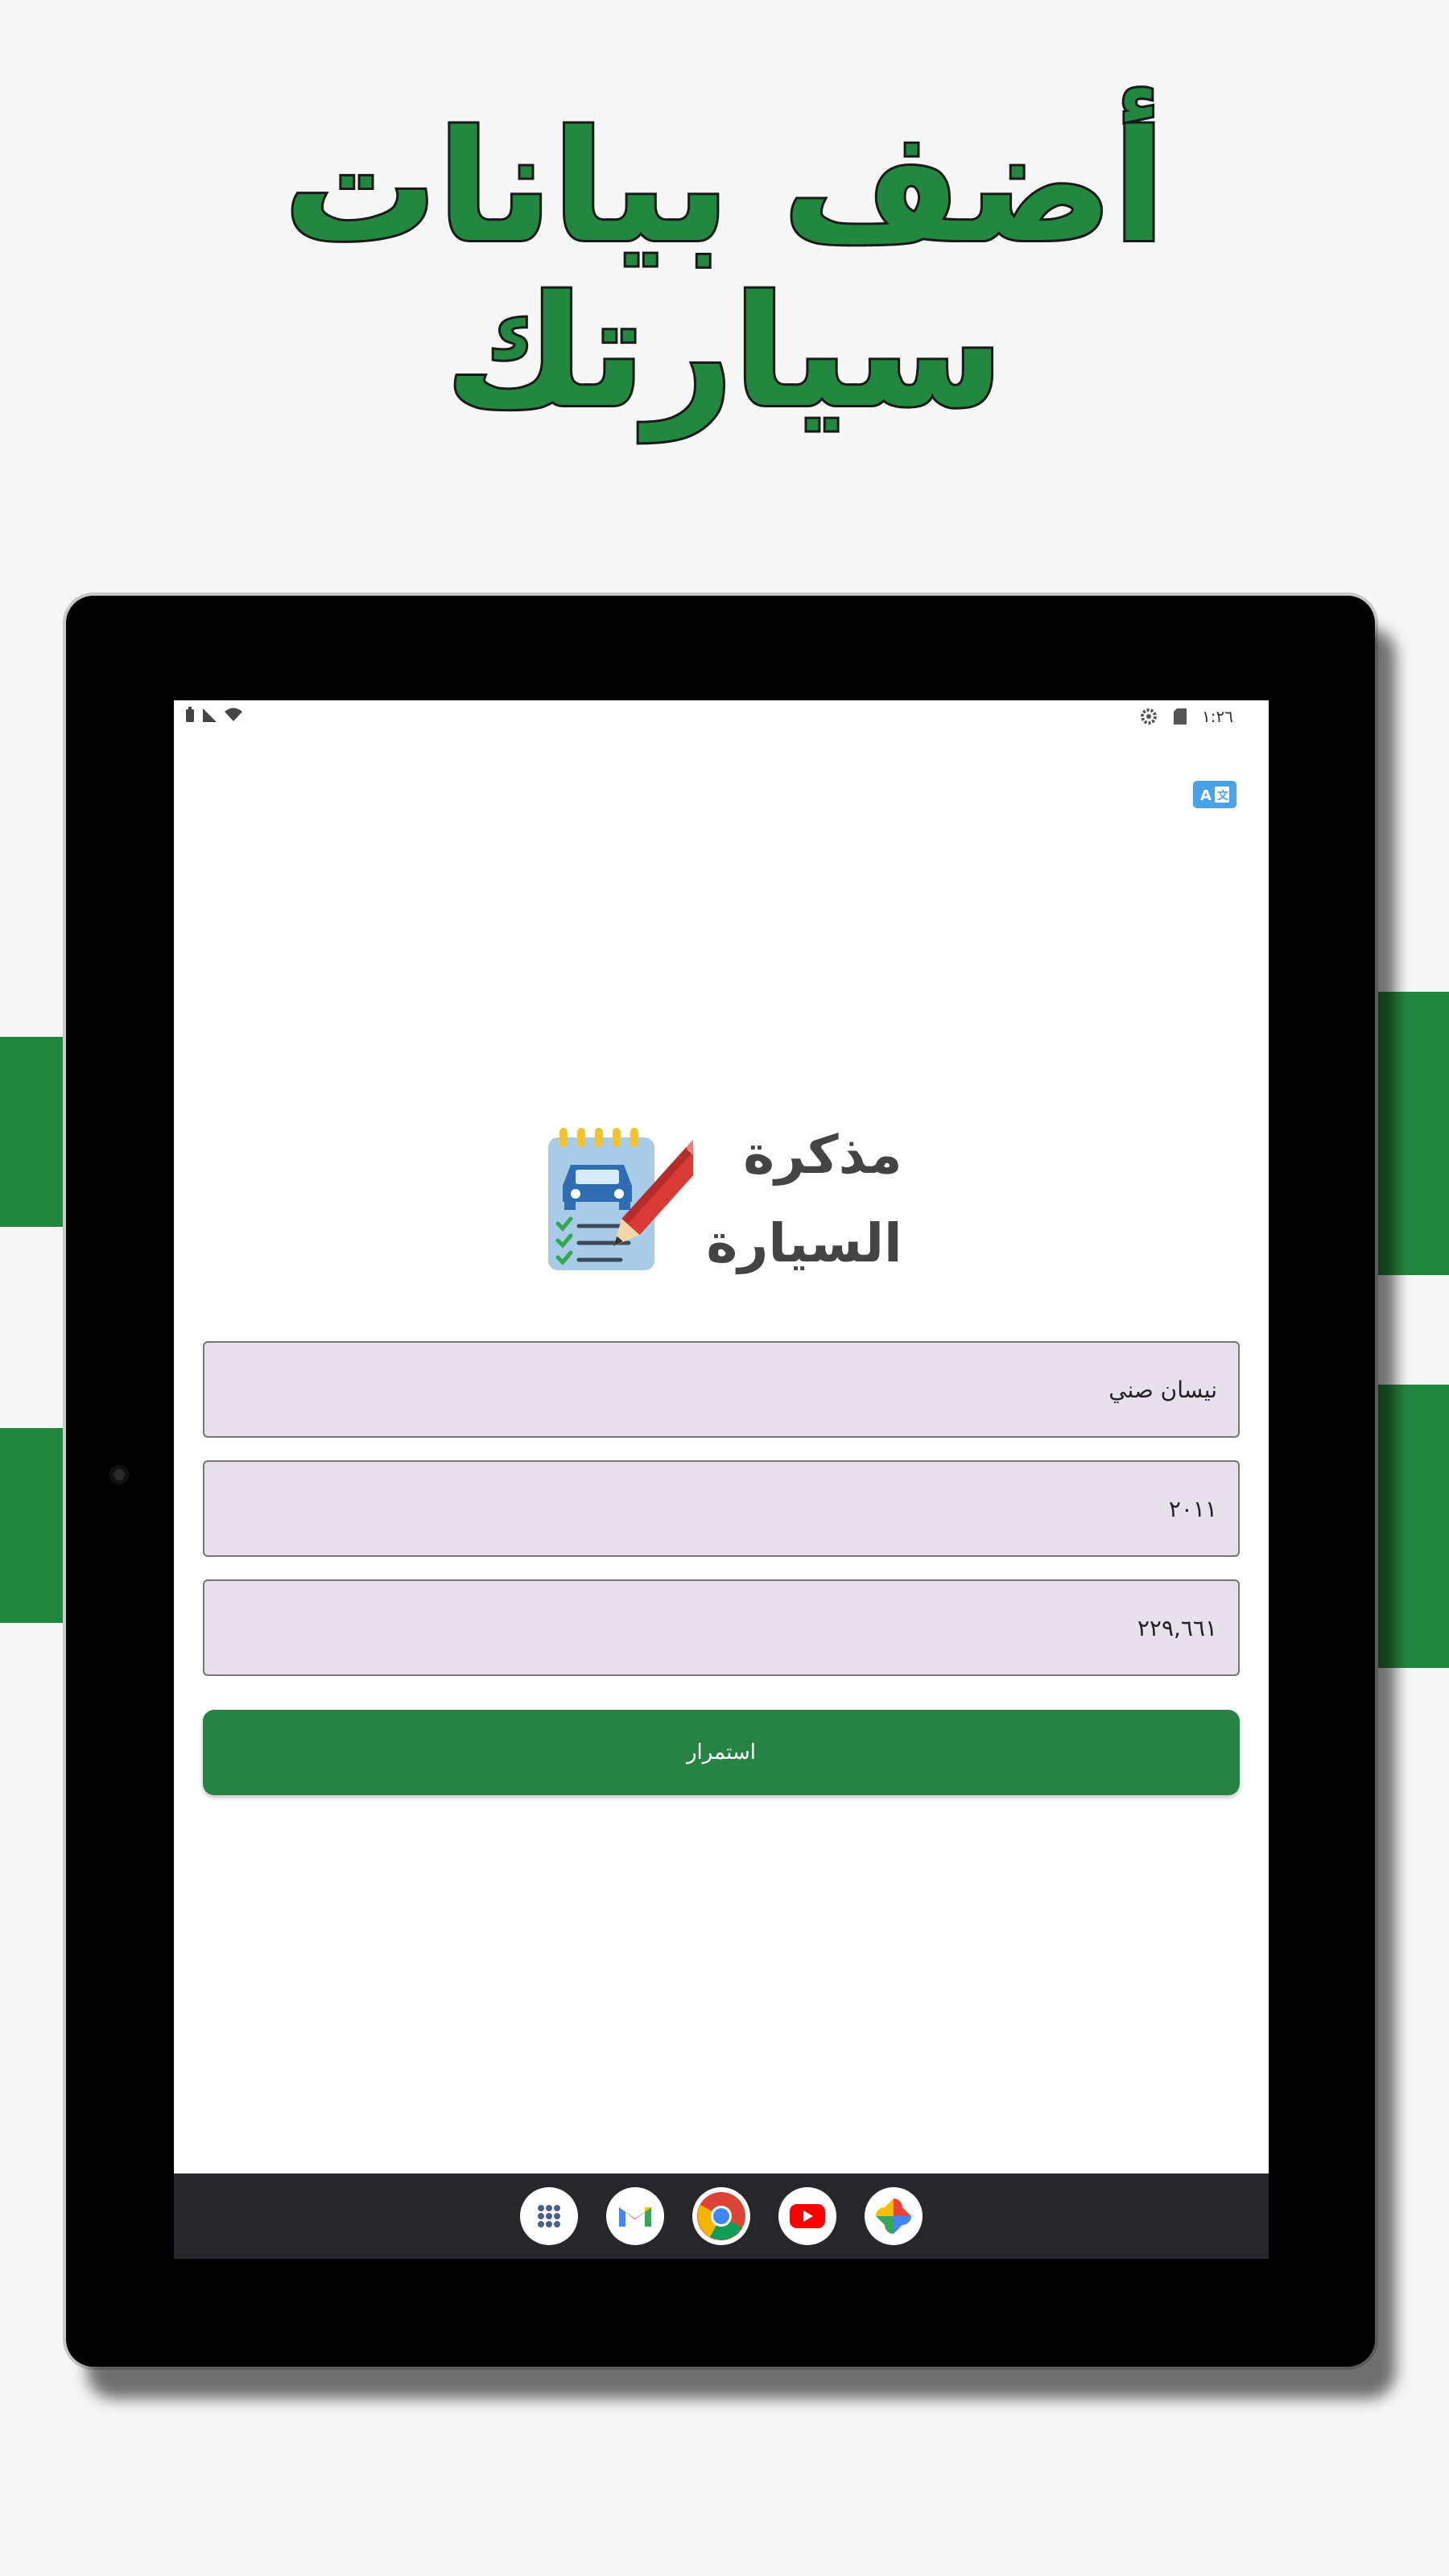 The width and height of the screenshot is (1449, 2576). What do you see at coordinates (1223, 796) in the screenshot?
I see `svg-text: 文` at bounding box center [1223, 796].